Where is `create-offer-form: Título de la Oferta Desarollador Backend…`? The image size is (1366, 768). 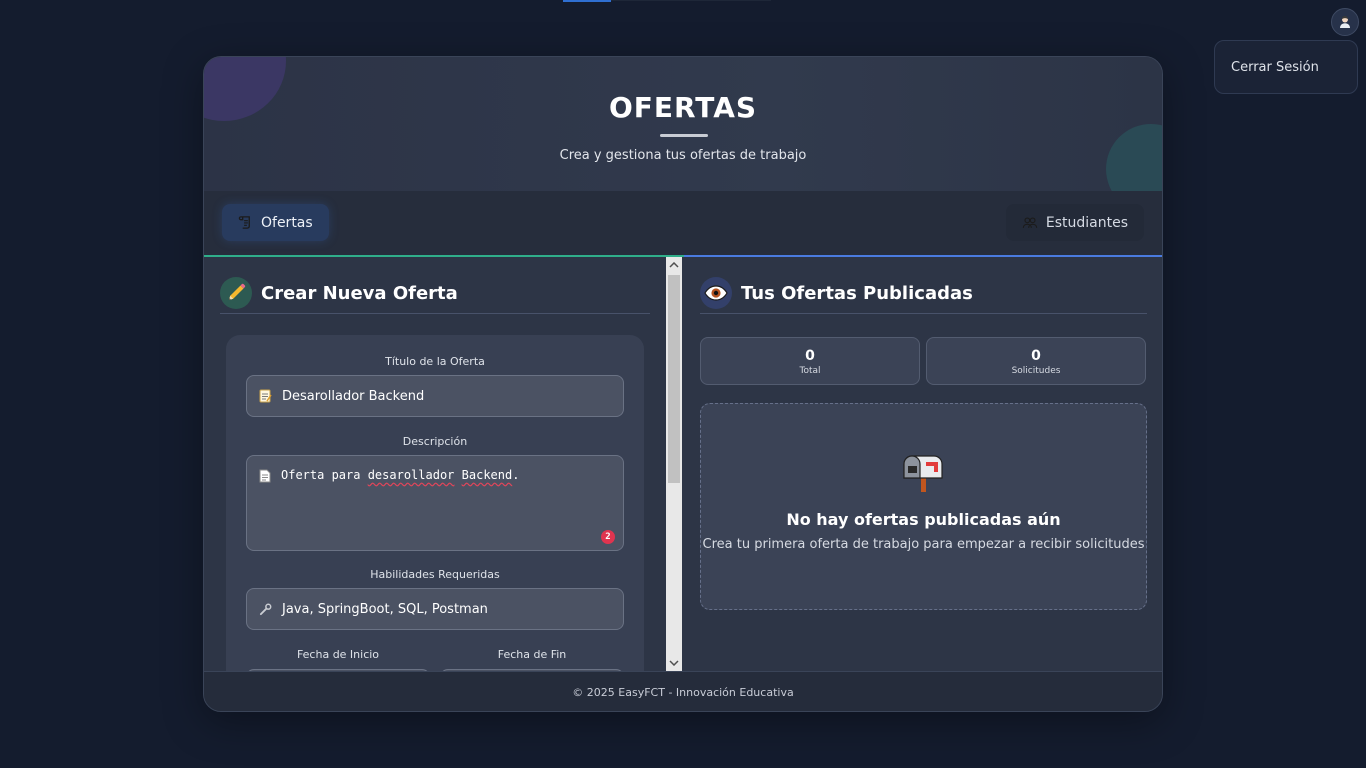 create-offer-form: Título de la Oferta Desarollador Backend… is located at coordinates (435, 503).